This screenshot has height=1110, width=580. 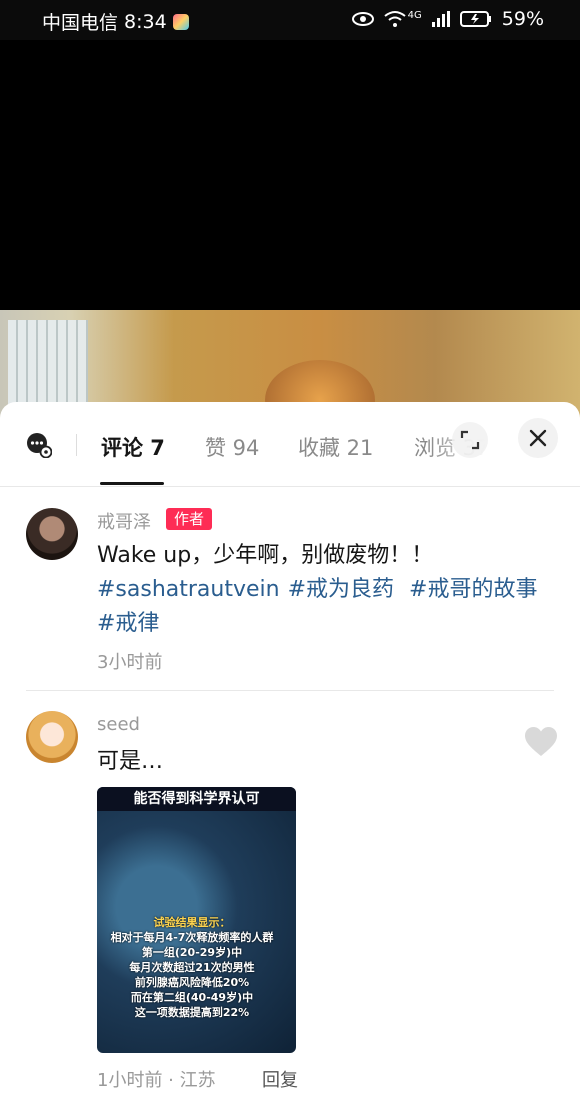 I want to click on comment-username: seed, so click(x=118, y=724).